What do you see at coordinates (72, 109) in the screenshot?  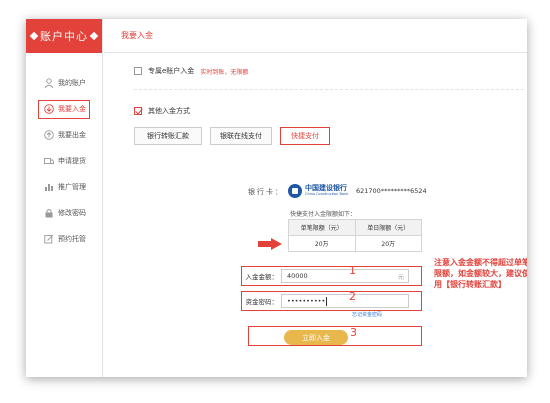 I see `sidebar-item-label: 我要入金` at bounding box center [72, 109].